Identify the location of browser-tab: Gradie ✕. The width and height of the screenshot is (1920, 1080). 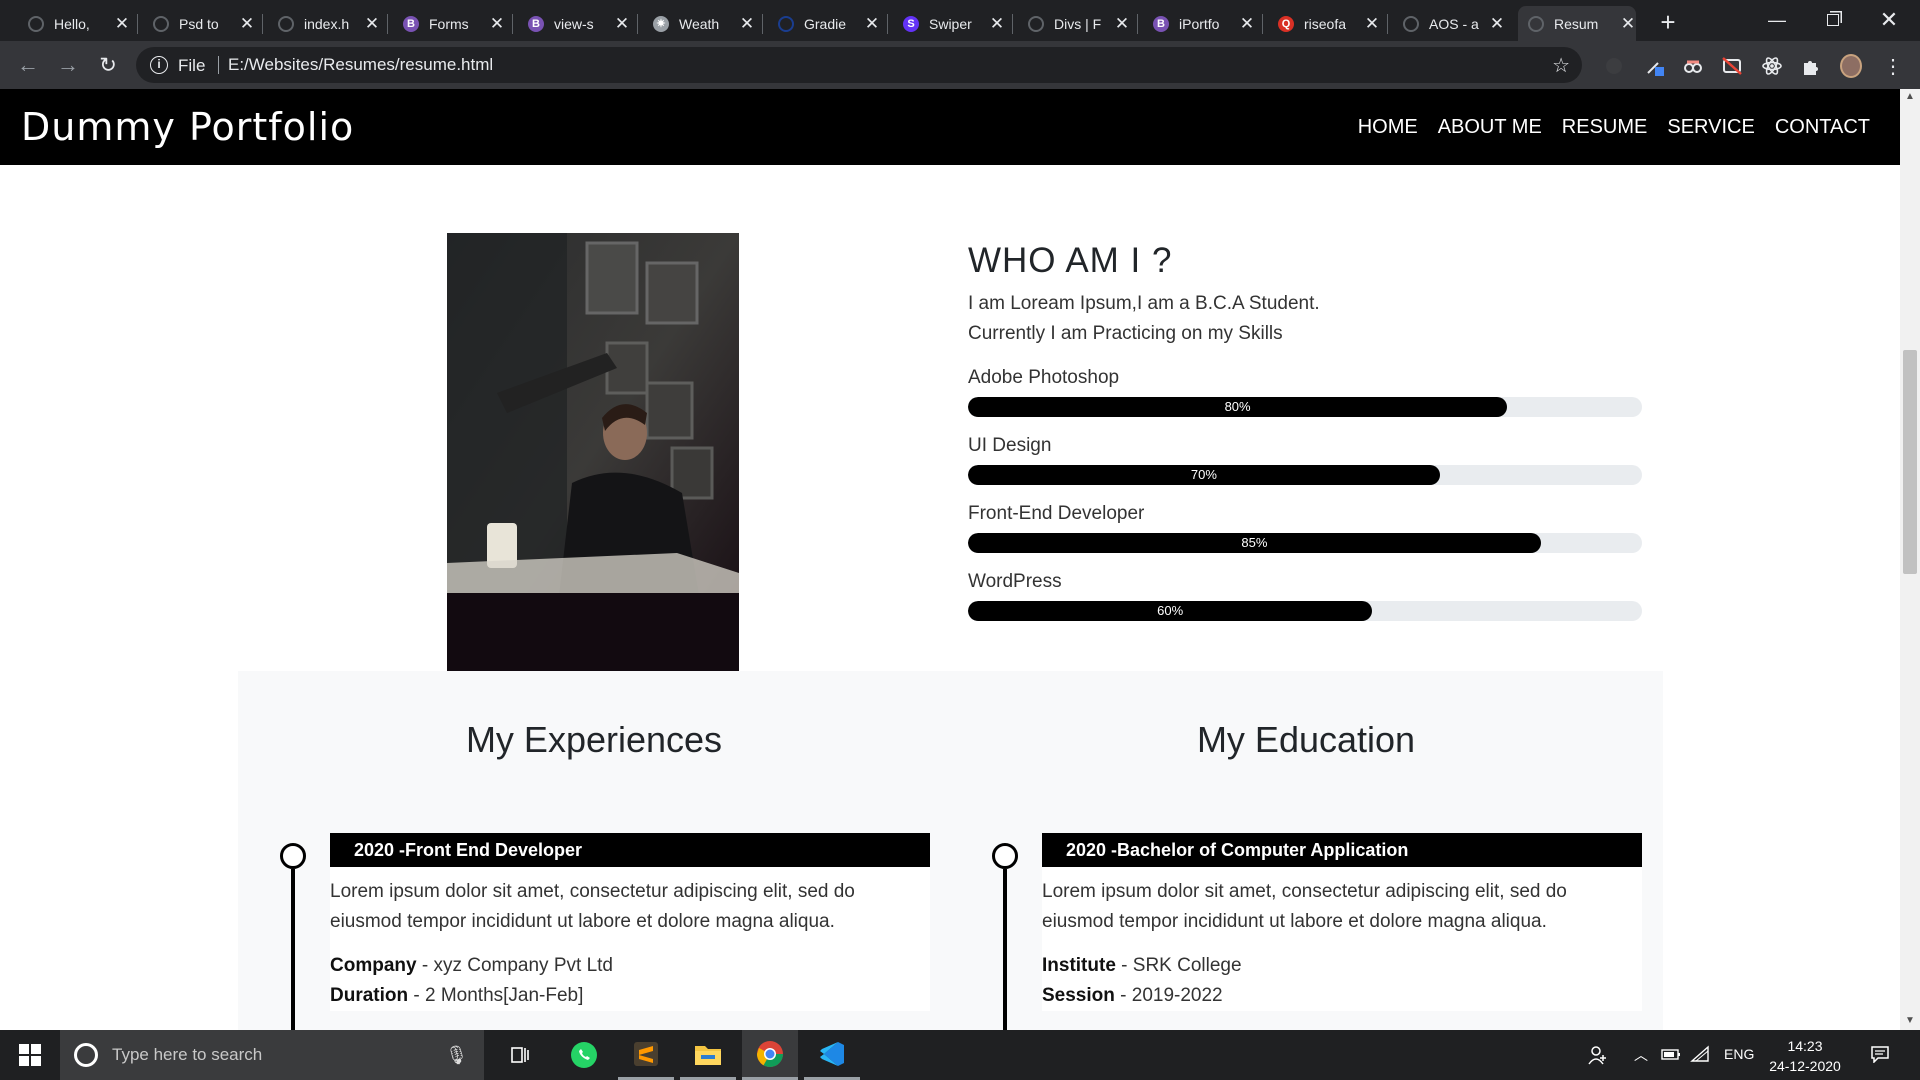
(825, 23).